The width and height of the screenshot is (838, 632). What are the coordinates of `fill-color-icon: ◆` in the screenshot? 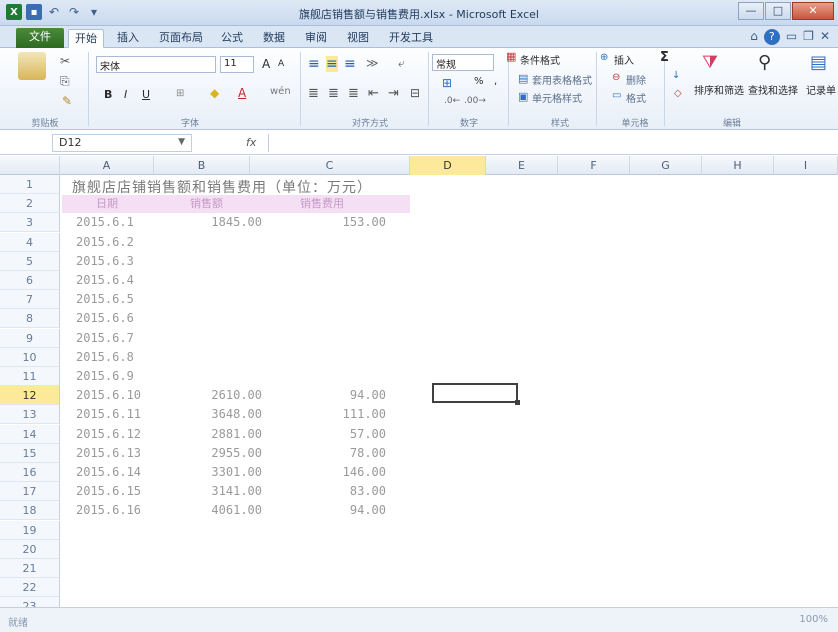 It's located at (214, 93).